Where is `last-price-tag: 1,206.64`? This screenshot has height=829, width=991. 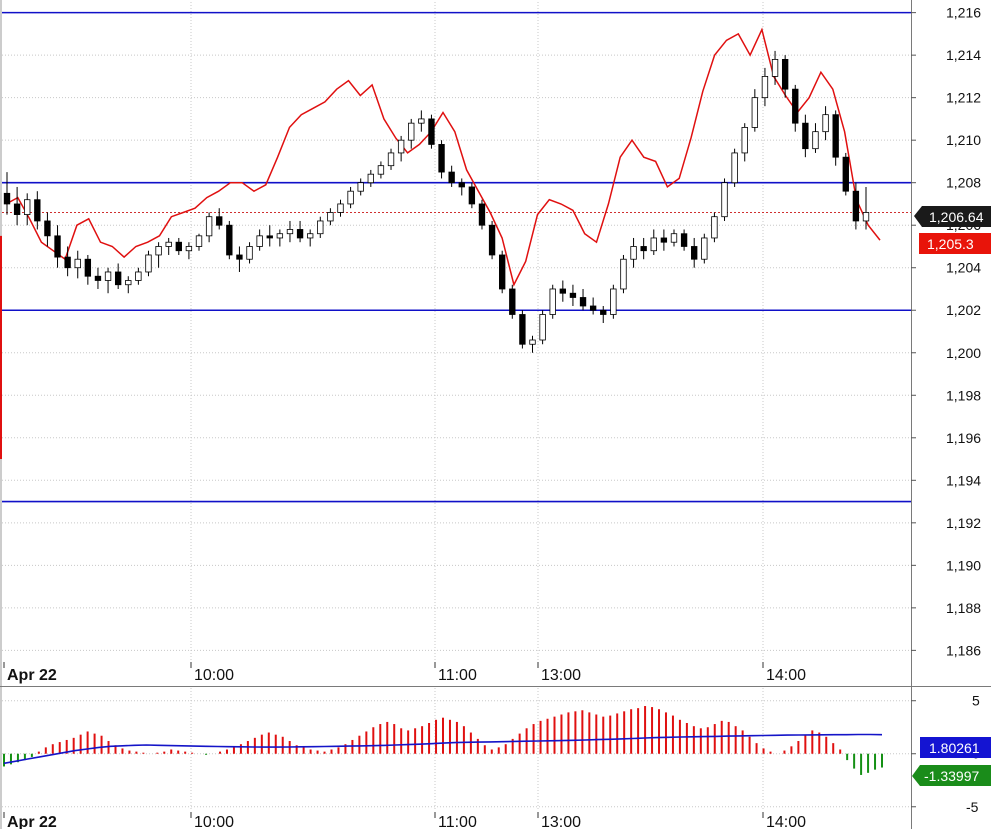 last-price-tag: 1,206.64 is located at coordinates (952, 216).